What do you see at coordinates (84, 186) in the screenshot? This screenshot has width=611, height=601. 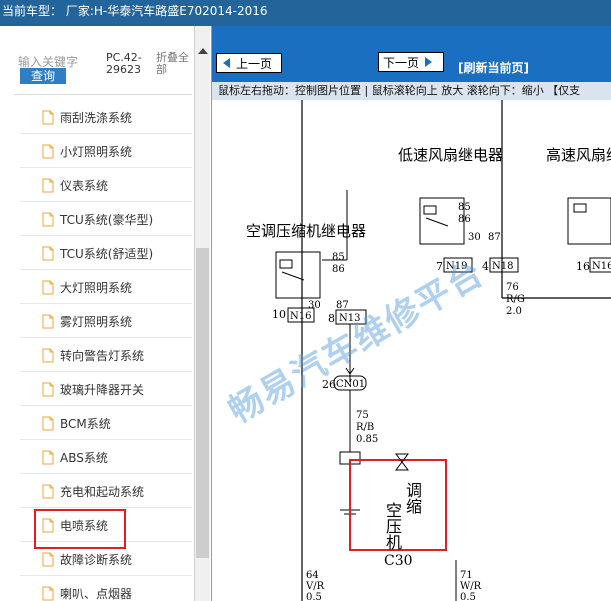 I see `tree-item-label: 仪表系统` at bounding box center [84, 186].